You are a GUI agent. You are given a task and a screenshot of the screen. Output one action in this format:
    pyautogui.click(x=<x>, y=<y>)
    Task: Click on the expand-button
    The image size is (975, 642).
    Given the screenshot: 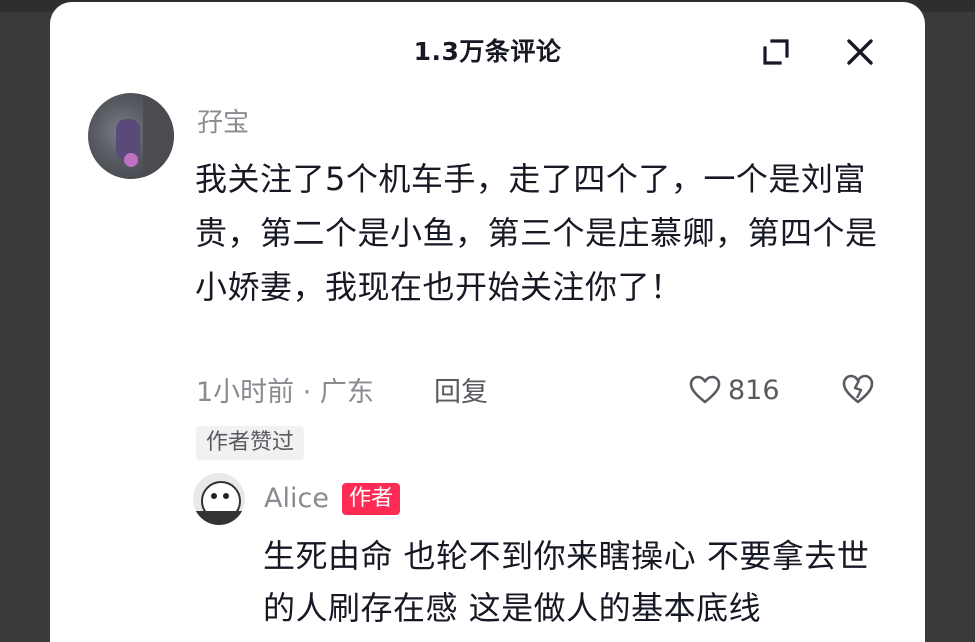 What is the action you would take?
    pyautogui.click(x=776, y=52)
    